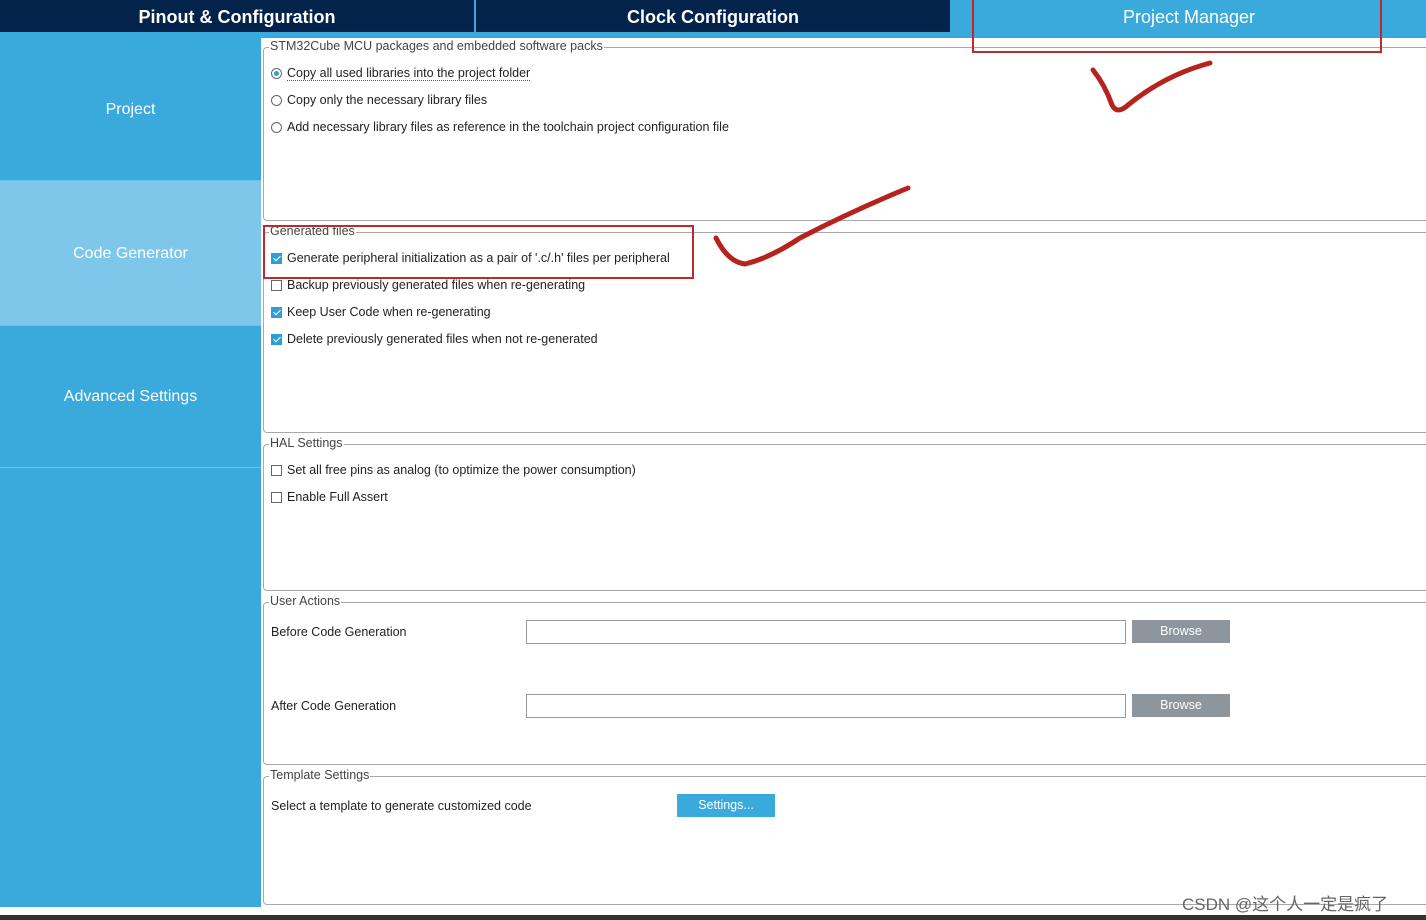 The height and width of the screenshot is (920, 1426). Describe the element at coordinates (713, 917) in the screenshot. I see `bottom-border` at that location.